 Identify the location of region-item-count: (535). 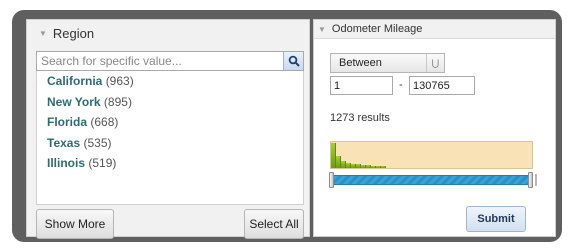
(97, 142).